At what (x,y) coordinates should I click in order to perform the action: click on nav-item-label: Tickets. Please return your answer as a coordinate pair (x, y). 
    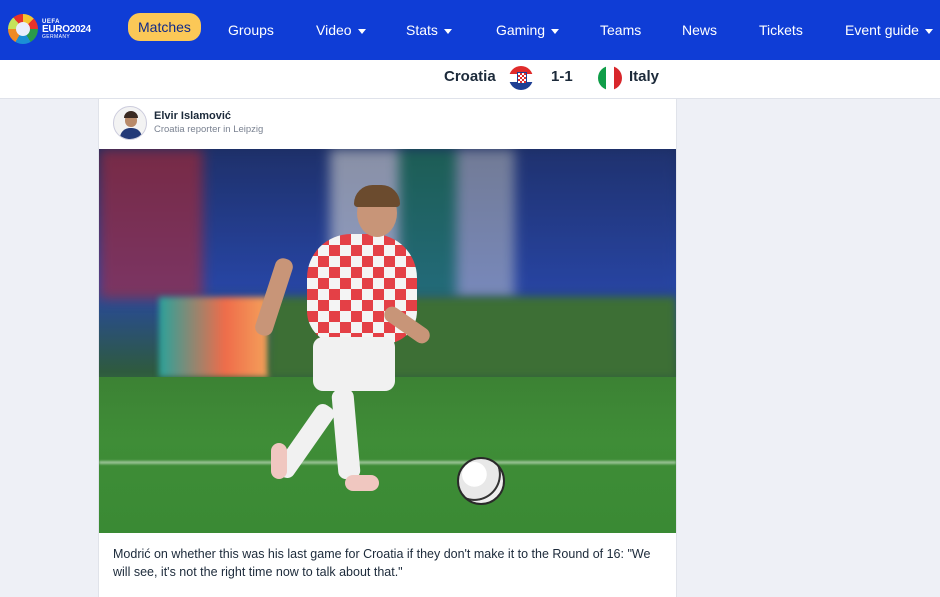
    Looking at the image, I should click on (781, 30).